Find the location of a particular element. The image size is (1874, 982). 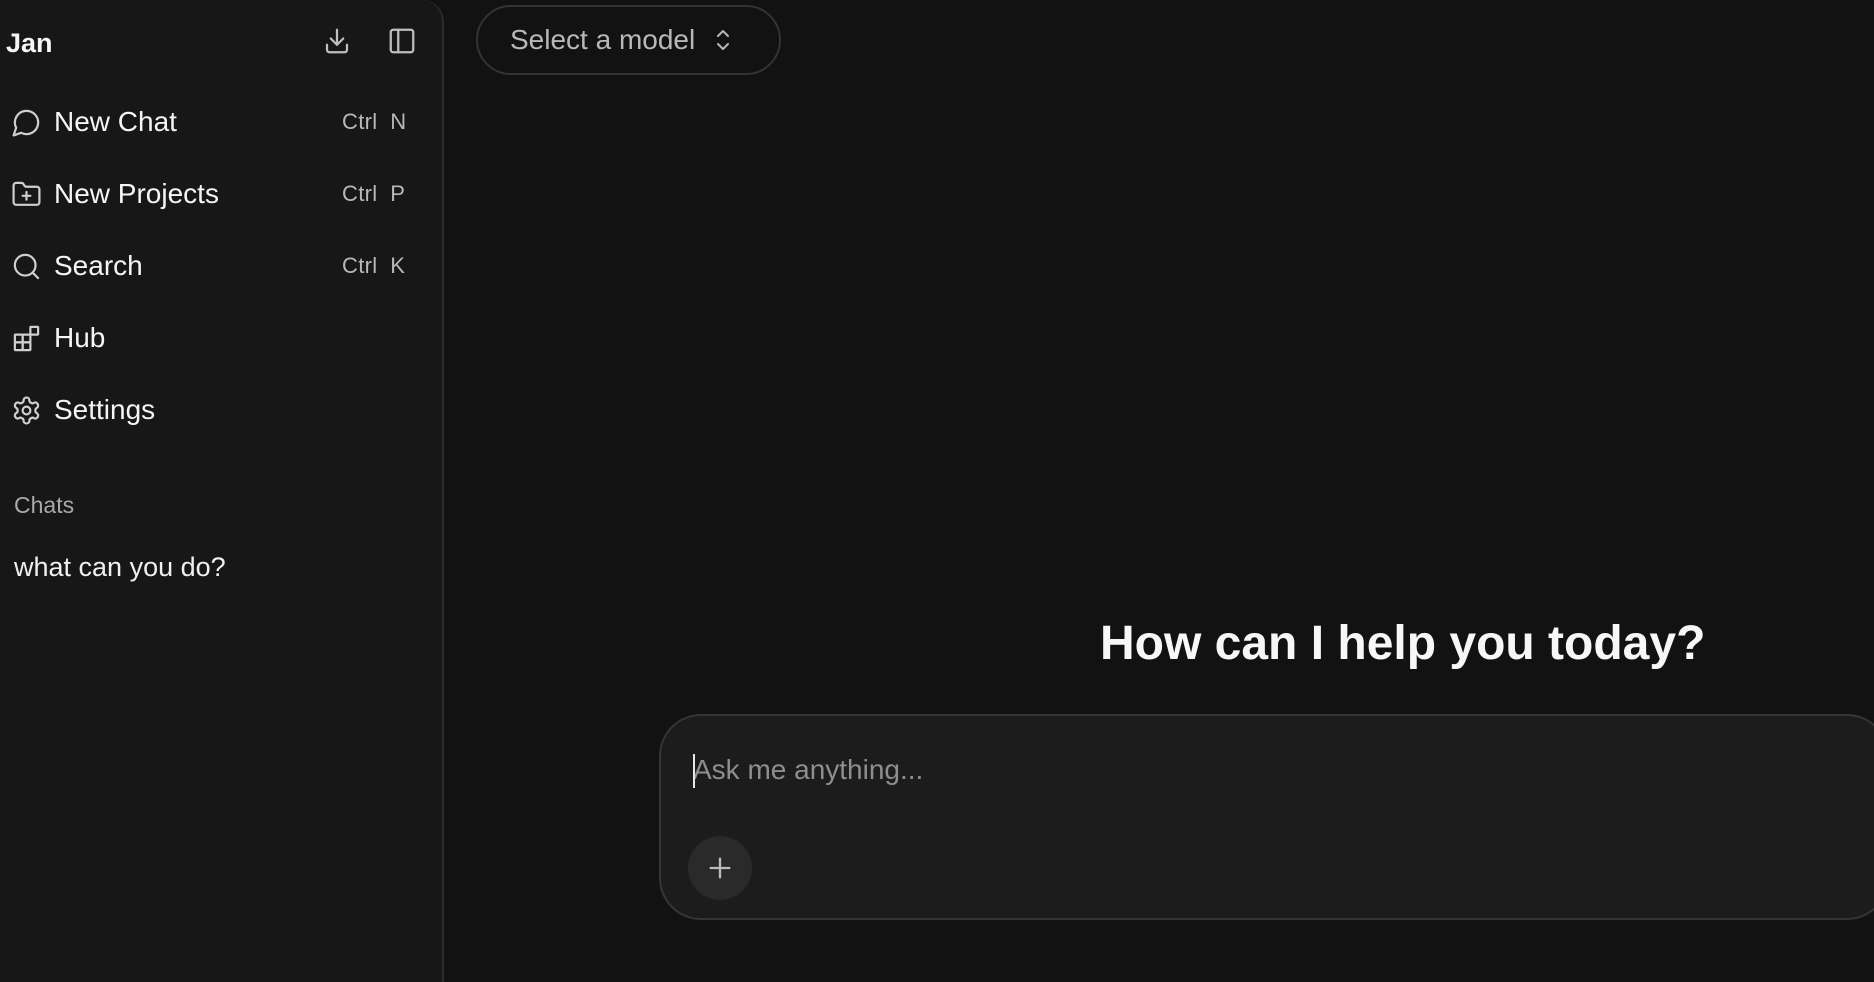

nav-new-chat: New Chat Ctrl N is located at coordinates (210, 122).